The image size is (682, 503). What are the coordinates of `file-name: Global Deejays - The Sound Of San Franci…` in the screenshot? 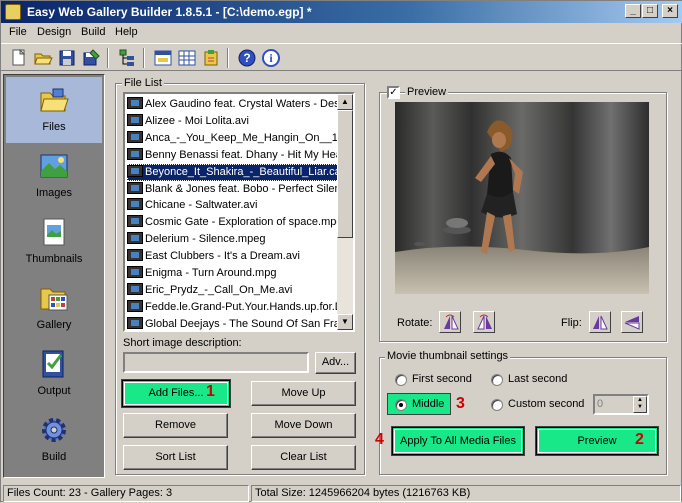 It's located at (243, 323).